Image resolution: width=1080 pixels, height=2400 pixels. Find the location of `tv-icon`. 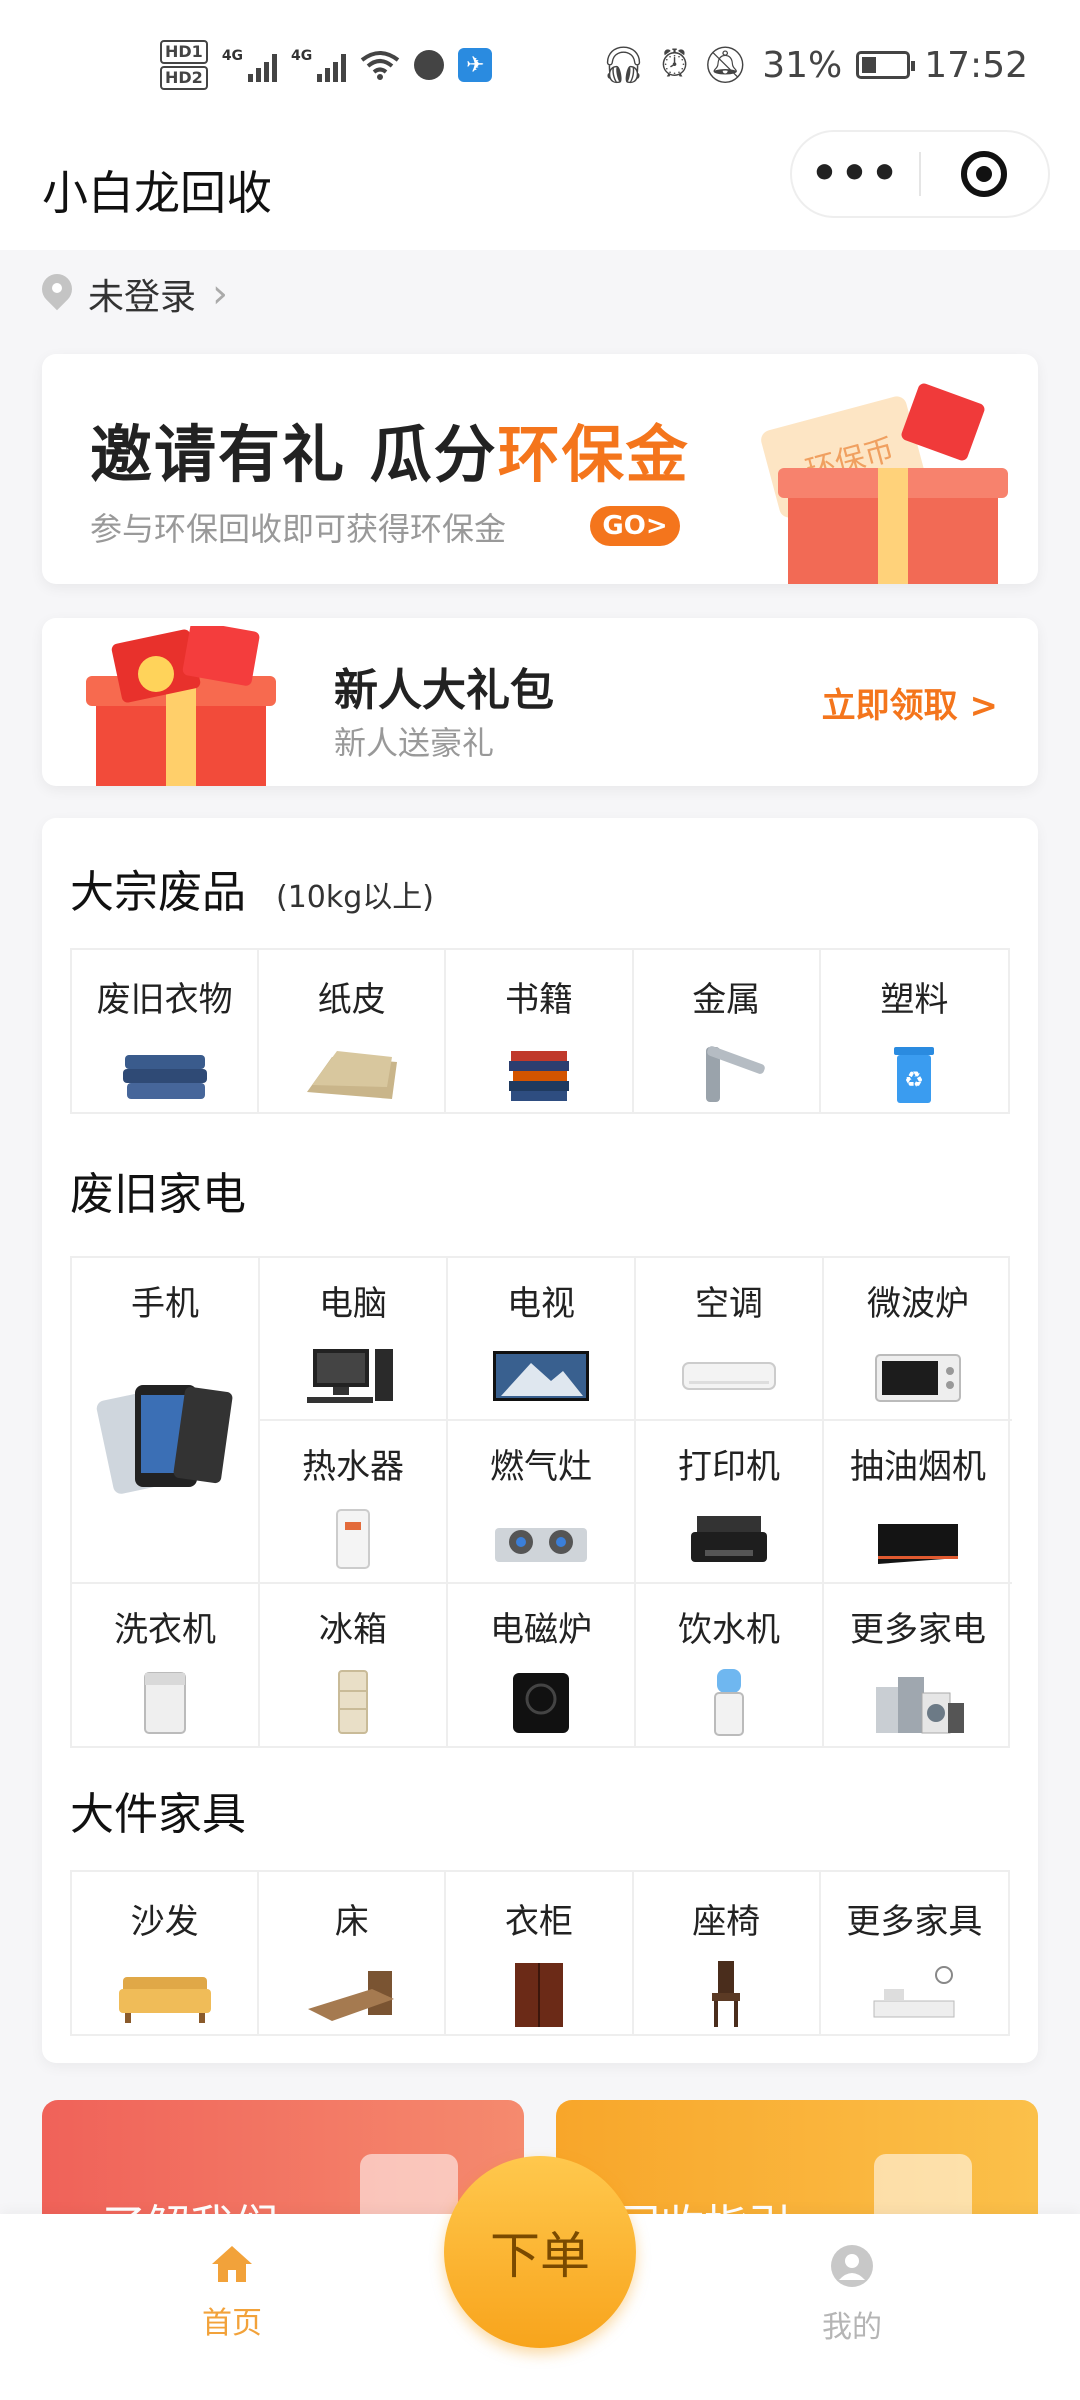

tv-icon is located at coordinates (541, 1376).